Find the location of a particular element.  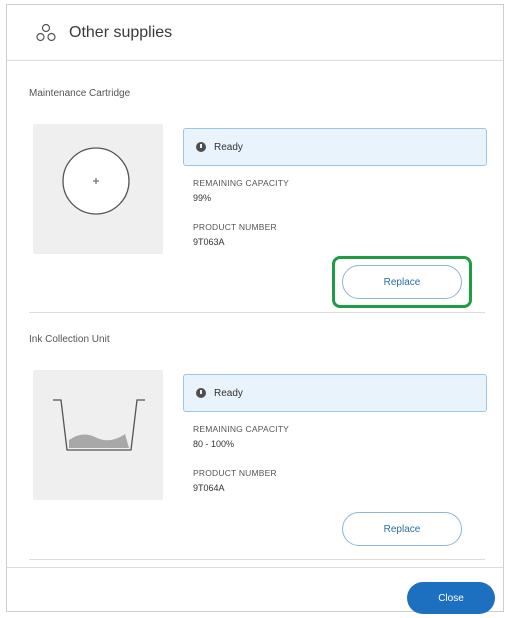

maintenance-cartridge-icon is located at coordinates (96, 181).